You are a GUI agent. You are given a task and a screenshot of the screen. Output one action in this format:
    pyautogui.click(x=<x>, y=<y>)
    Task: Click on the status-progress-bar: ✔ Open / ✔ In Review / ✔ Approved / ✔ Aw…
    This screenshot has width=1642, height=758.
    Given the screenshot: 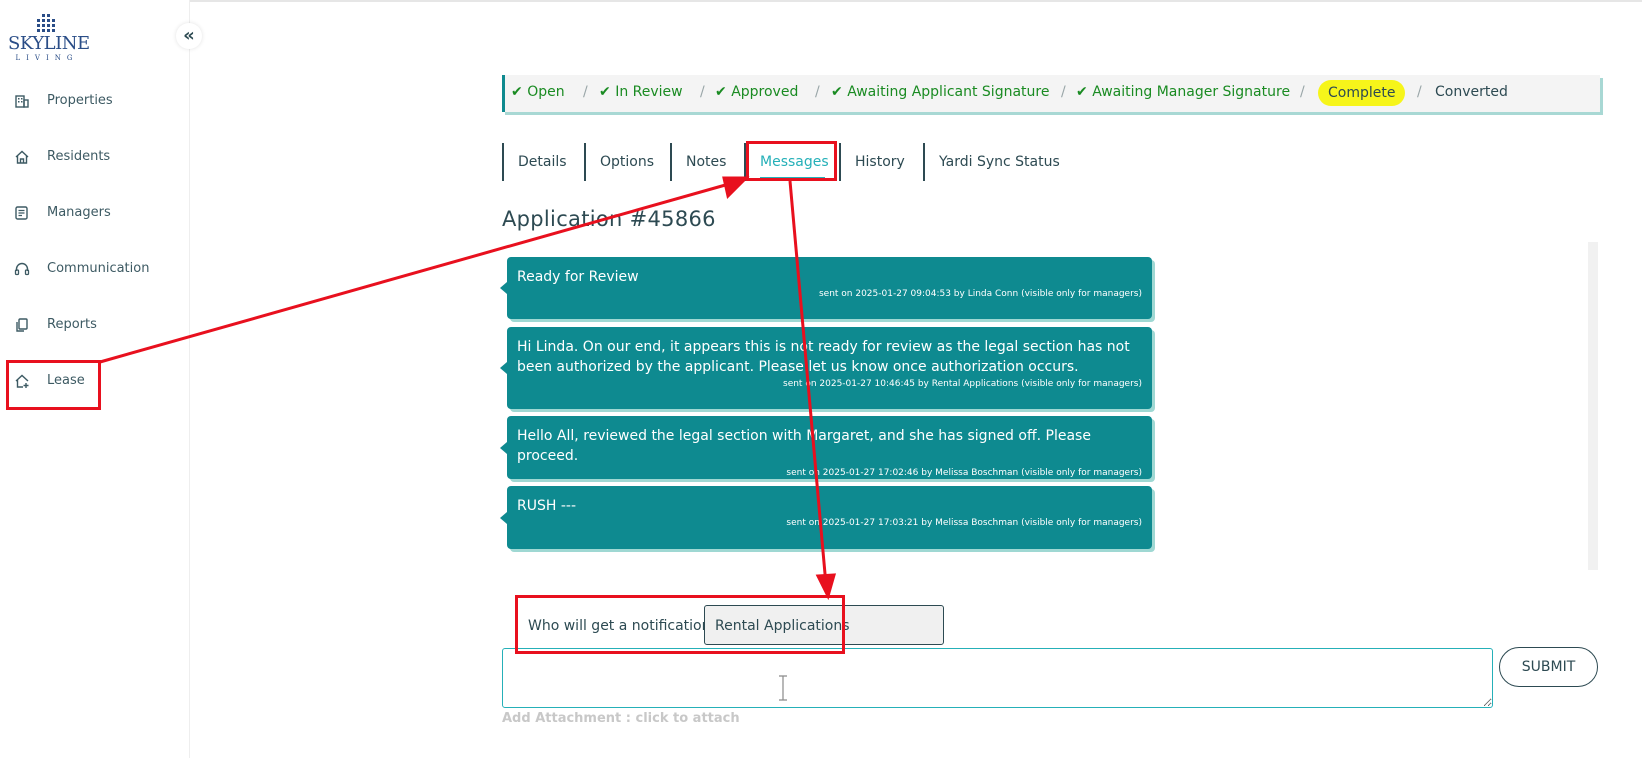 What is the action you would take?
    pyautogui.click(x=1051, y=93)
    